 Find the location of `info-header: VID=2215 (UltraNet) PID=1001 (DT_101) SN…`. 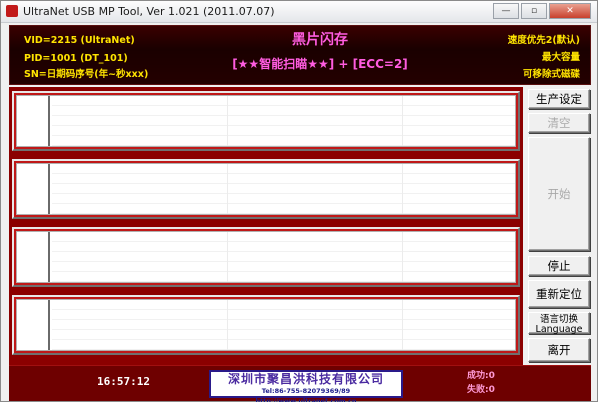

info-header: VID=2215 (UltraNet) PID=1001 (DT_101) SN… is located at coordinates (300, 55).